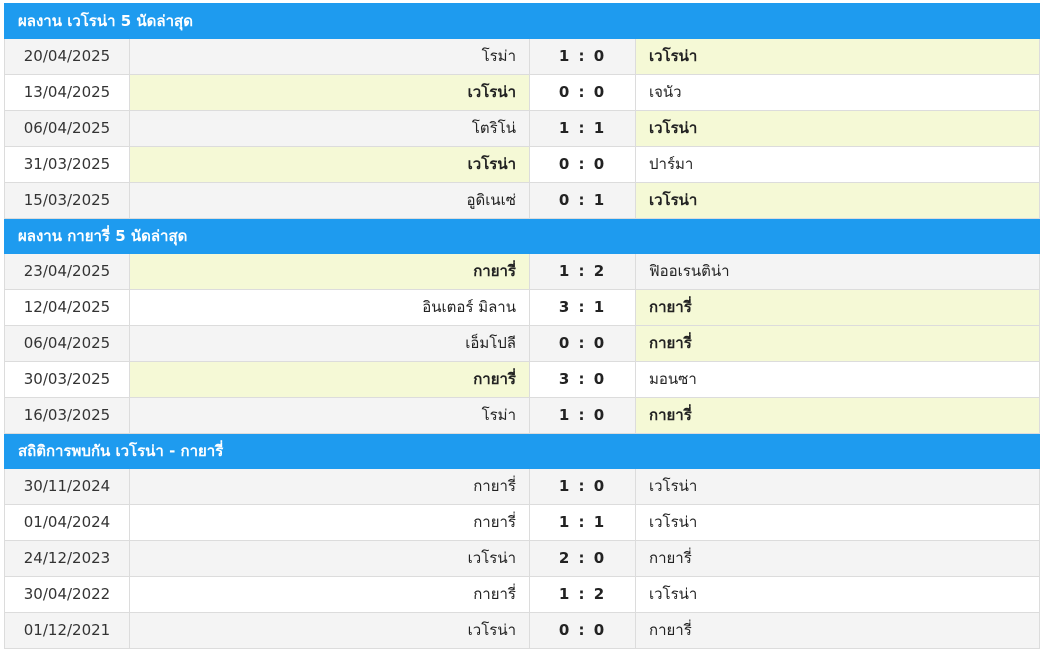 The image size is (1043, 655). I want to click on match-row: 01/04/2024 กายารี่ 1 : 1 เวโรน่า, so click(522, 522).